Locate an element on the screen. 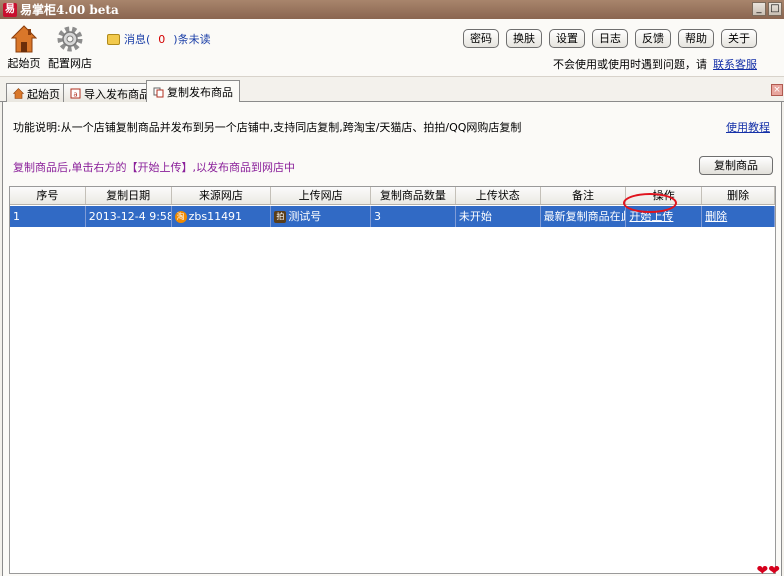  taobao-icon: 淘 is located at coordinates (180, 216).